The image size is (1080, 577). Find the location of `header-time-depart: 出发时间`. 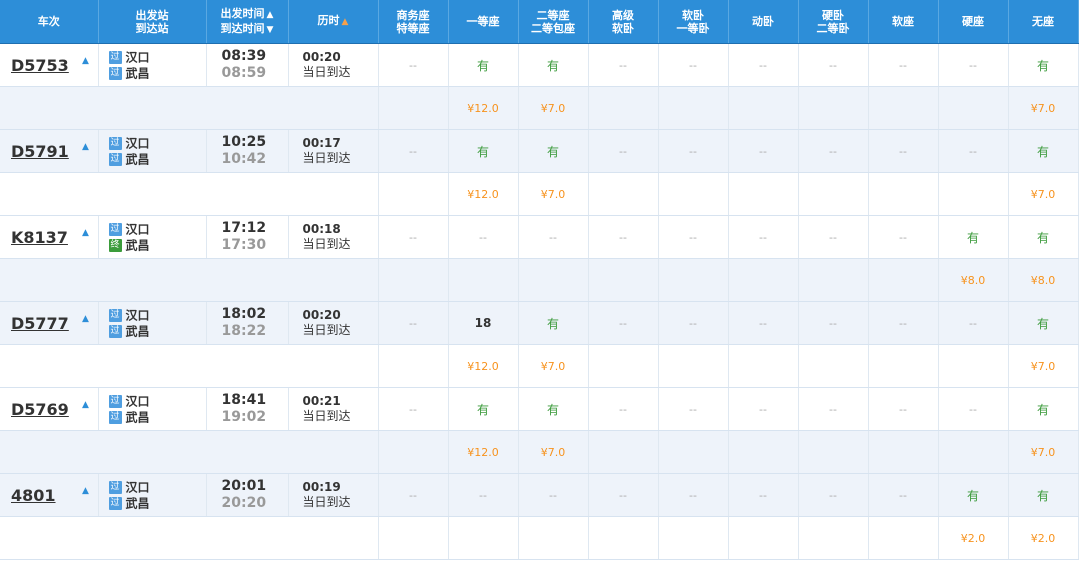

header-time-depart: 出发时间 is located at coordinates (243, 13).